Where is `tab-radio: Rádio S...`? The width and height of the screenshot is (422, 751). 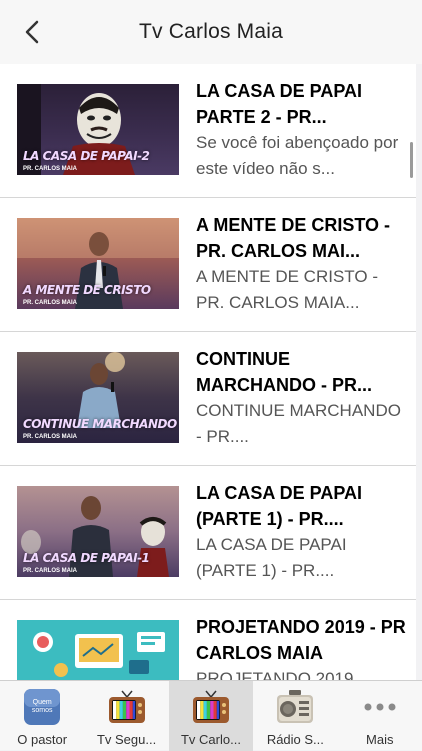 tab-radio: Rádio S... is located at coordinates (295, 716).